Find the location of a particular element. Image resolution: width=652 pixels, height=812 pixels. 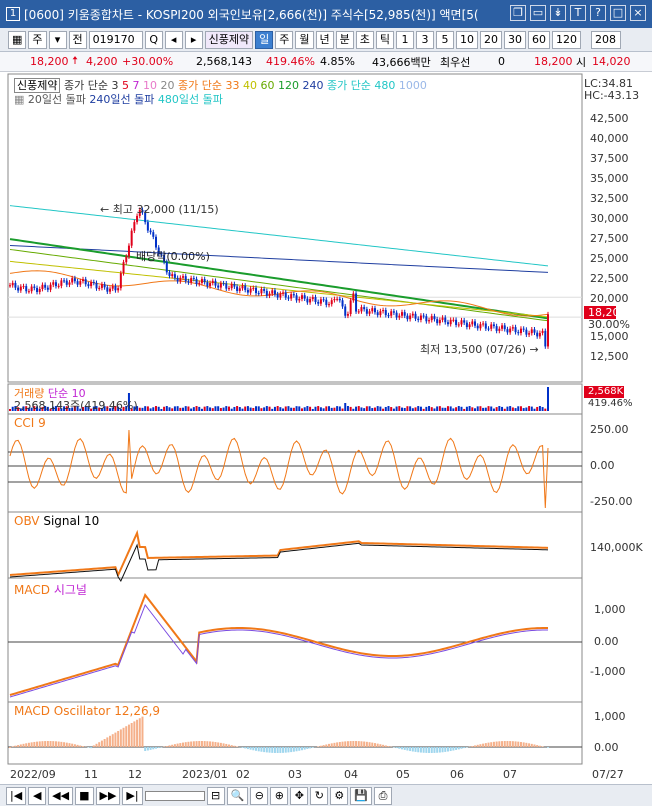

zoom-out-icon: ⊖ is located at coordinates (259, 795).